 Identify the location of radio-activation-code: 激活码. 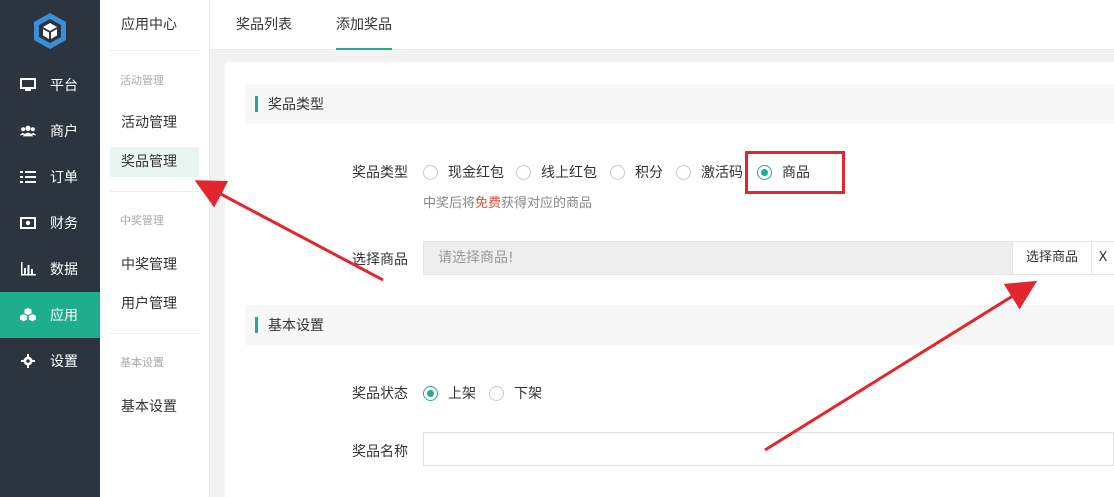
(709, 172).